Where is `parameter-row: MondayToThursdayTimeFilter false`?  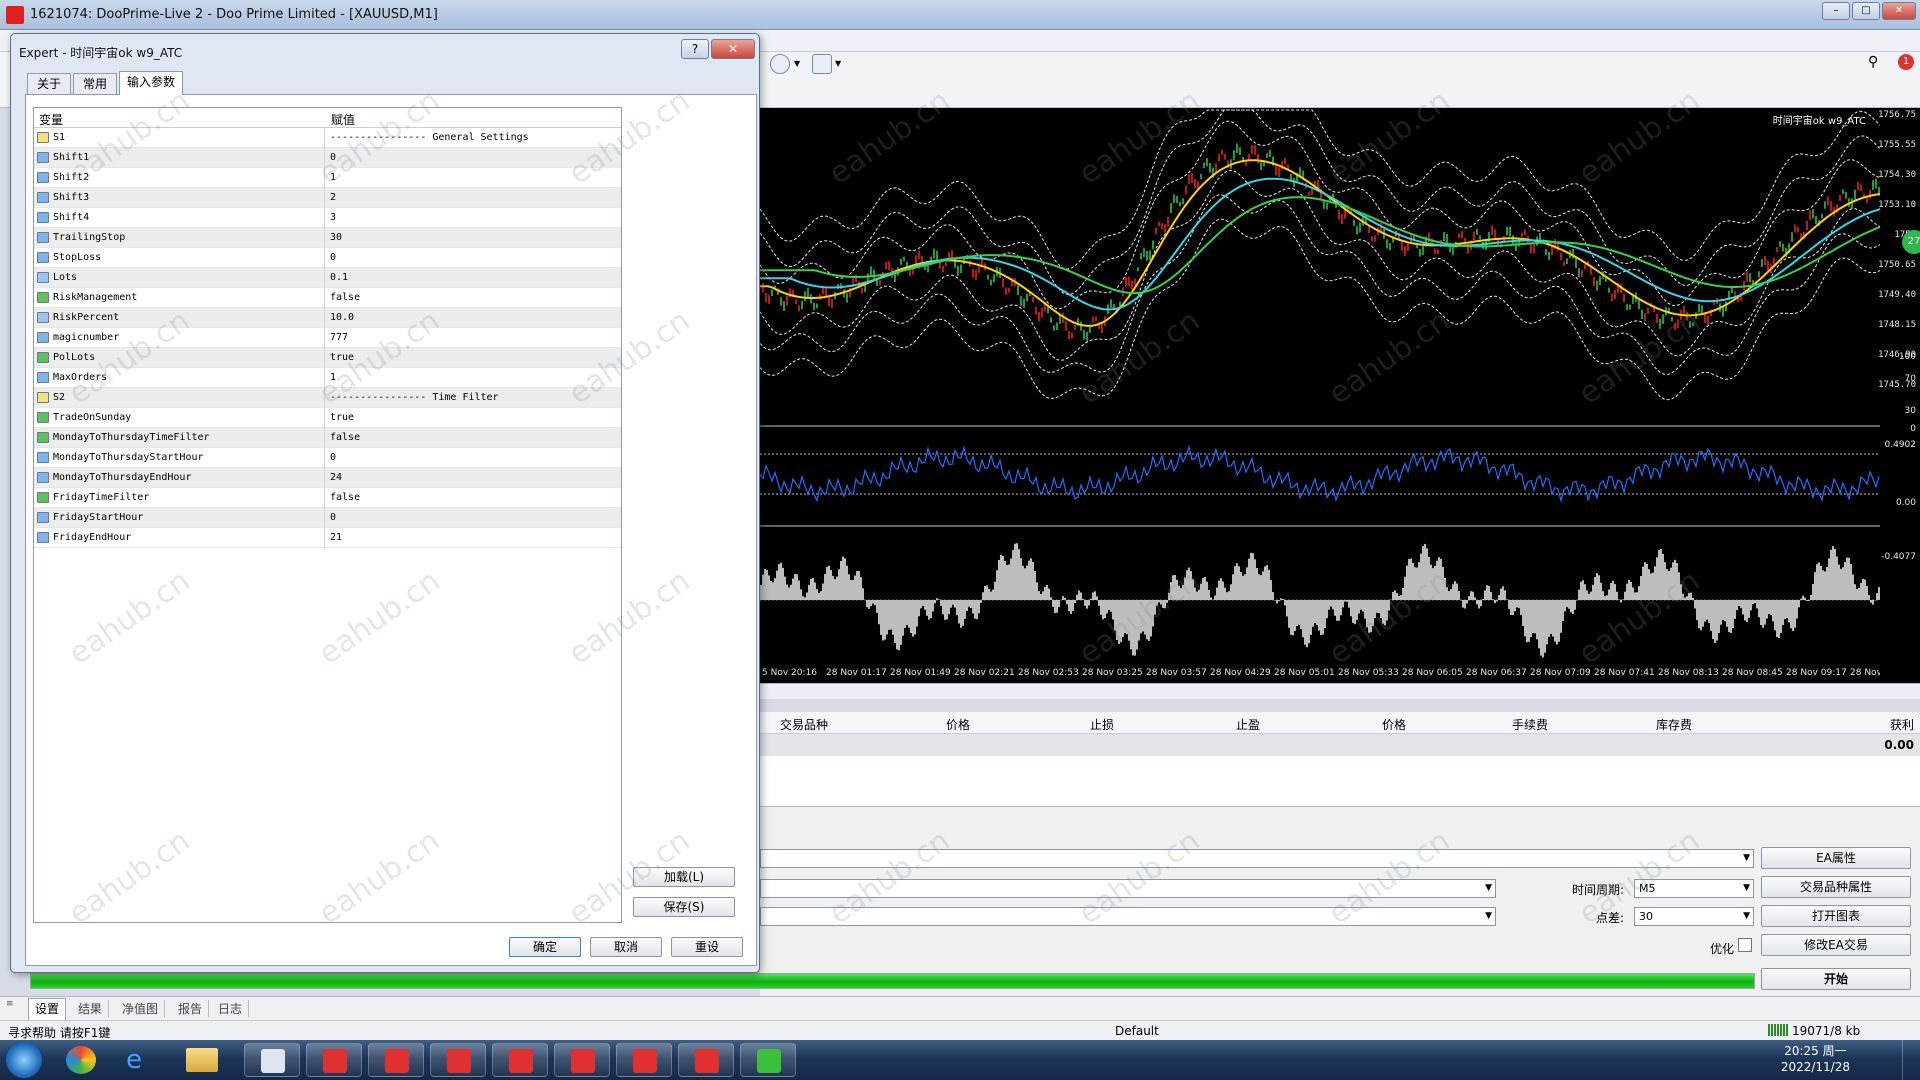 parameter-row: MondayToThursdayTimeFilter false is located at coordinates (327, 438).